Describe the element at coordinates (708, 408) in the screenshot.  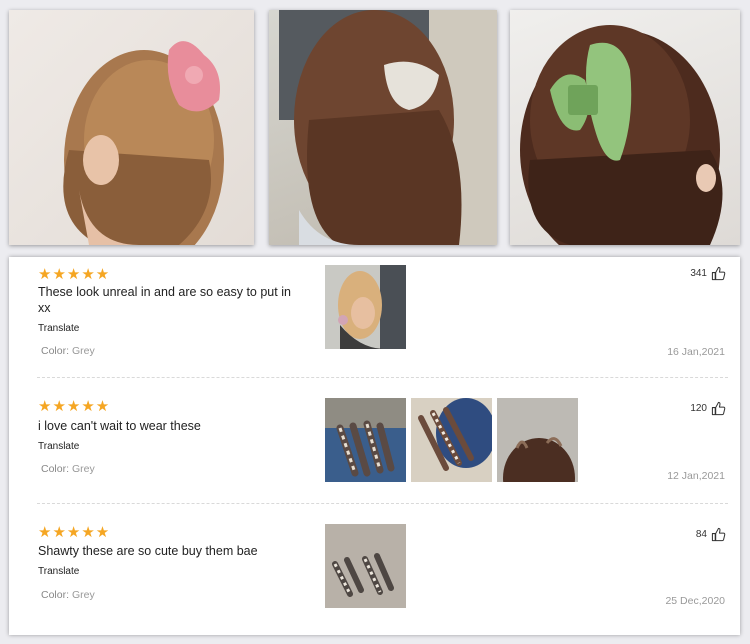
I see `like-button: 120` at that location.